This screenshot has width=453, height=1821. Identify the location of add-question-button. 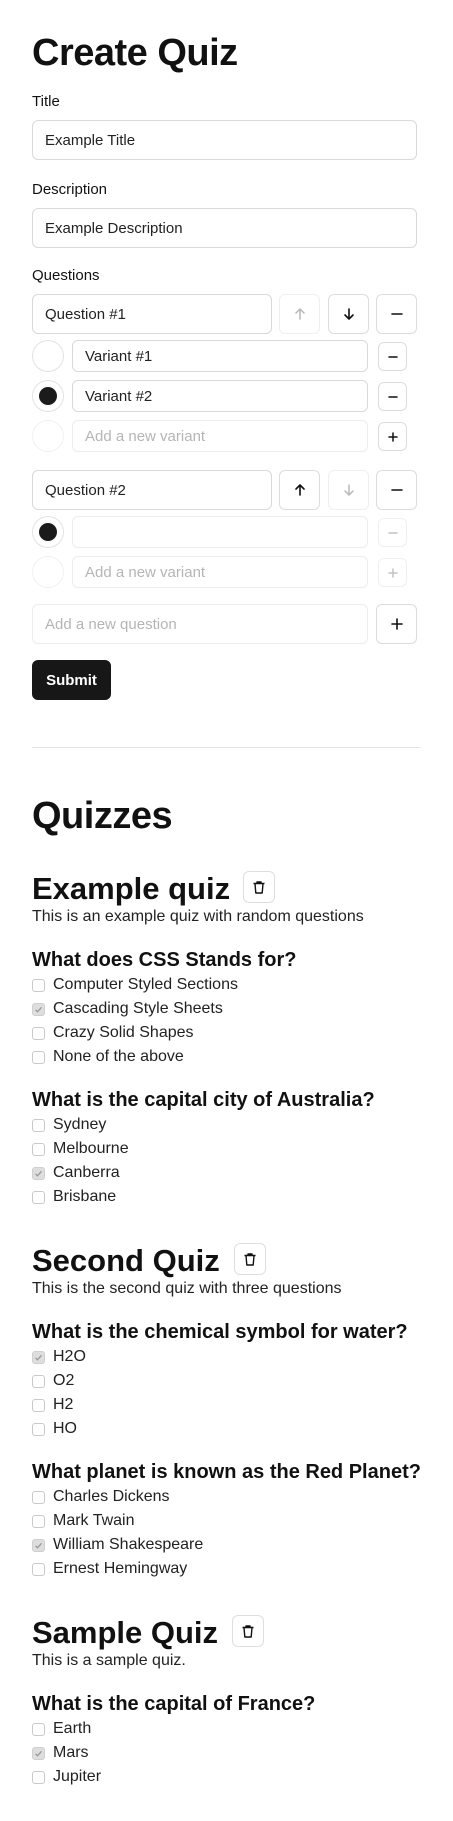
(396, 624).